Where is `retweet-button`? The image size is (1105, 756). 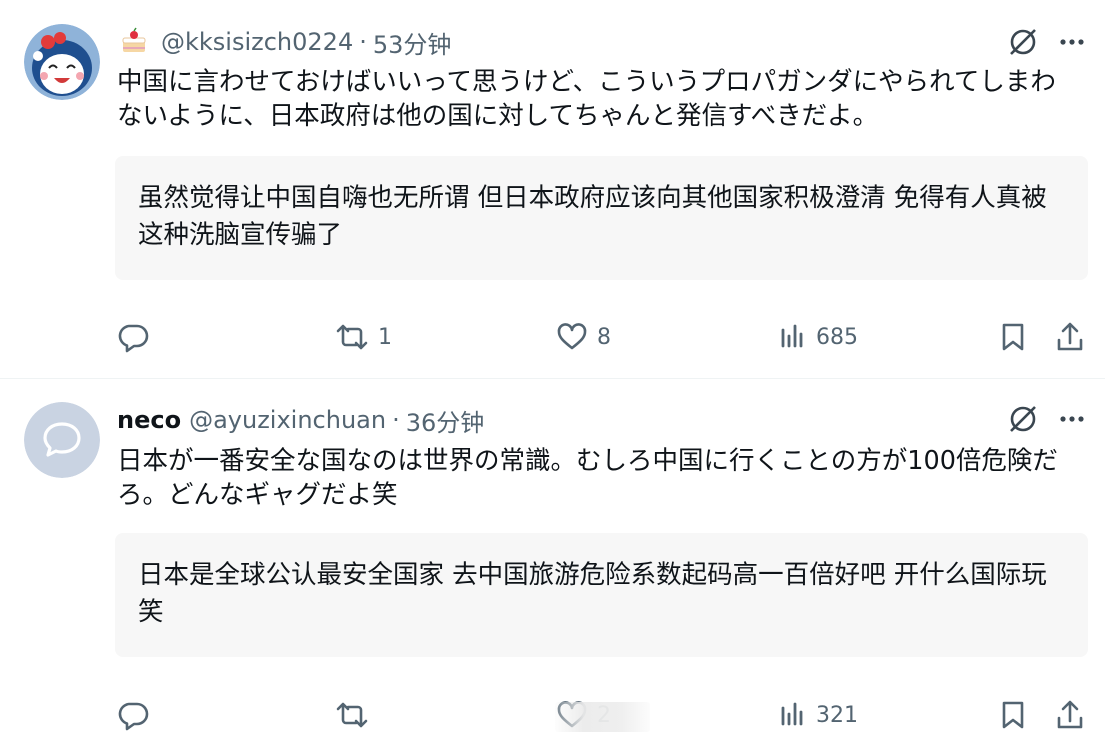 retweet-button is located at coordinates (356, 715).